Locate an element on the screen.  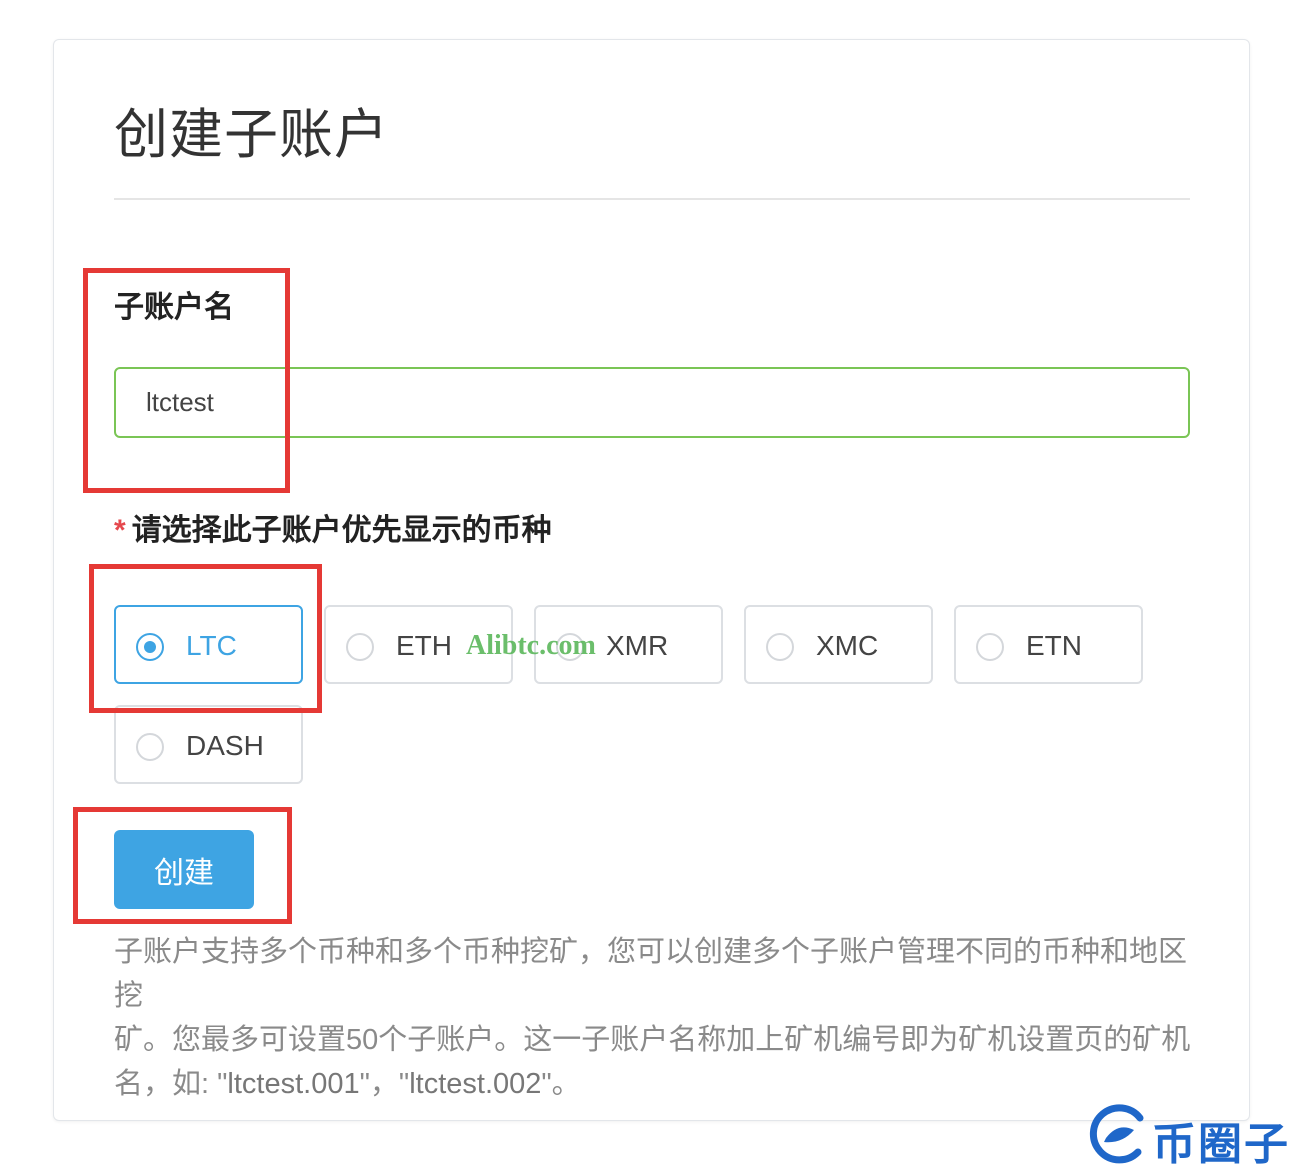
coin-option-xmc: XMC is located at coordinates (838, 644).